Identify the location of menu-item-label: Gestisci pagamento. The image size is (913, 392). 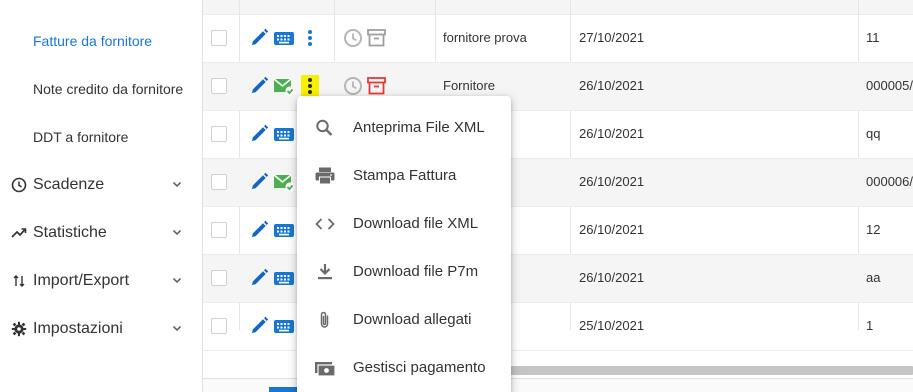
(419, 367).